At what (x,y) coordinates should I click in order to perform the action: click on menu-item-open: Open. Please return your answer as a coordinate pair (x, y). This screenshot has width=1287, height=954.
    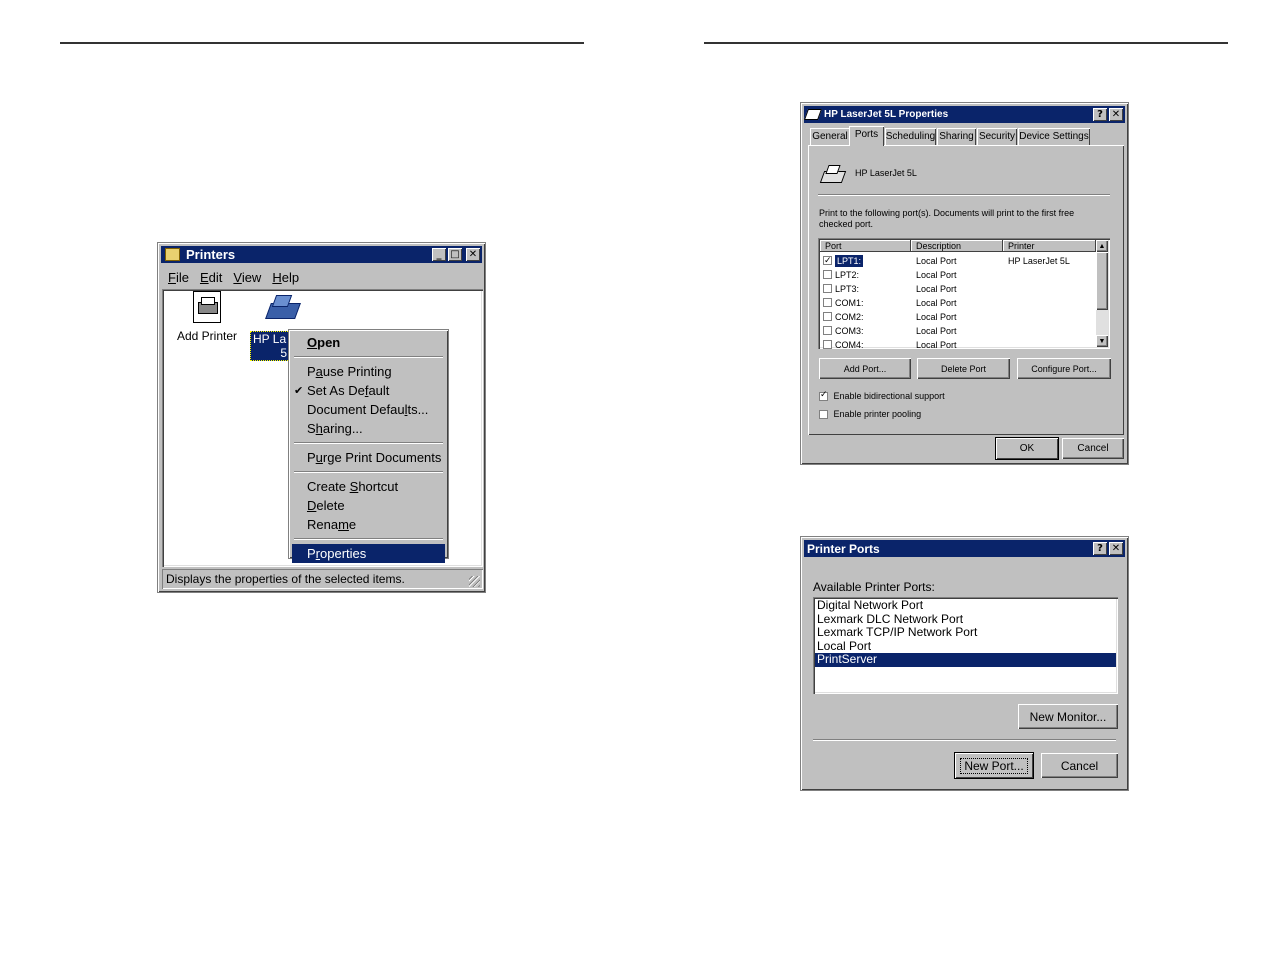
    Looking at the image, I should click on (368, 342).